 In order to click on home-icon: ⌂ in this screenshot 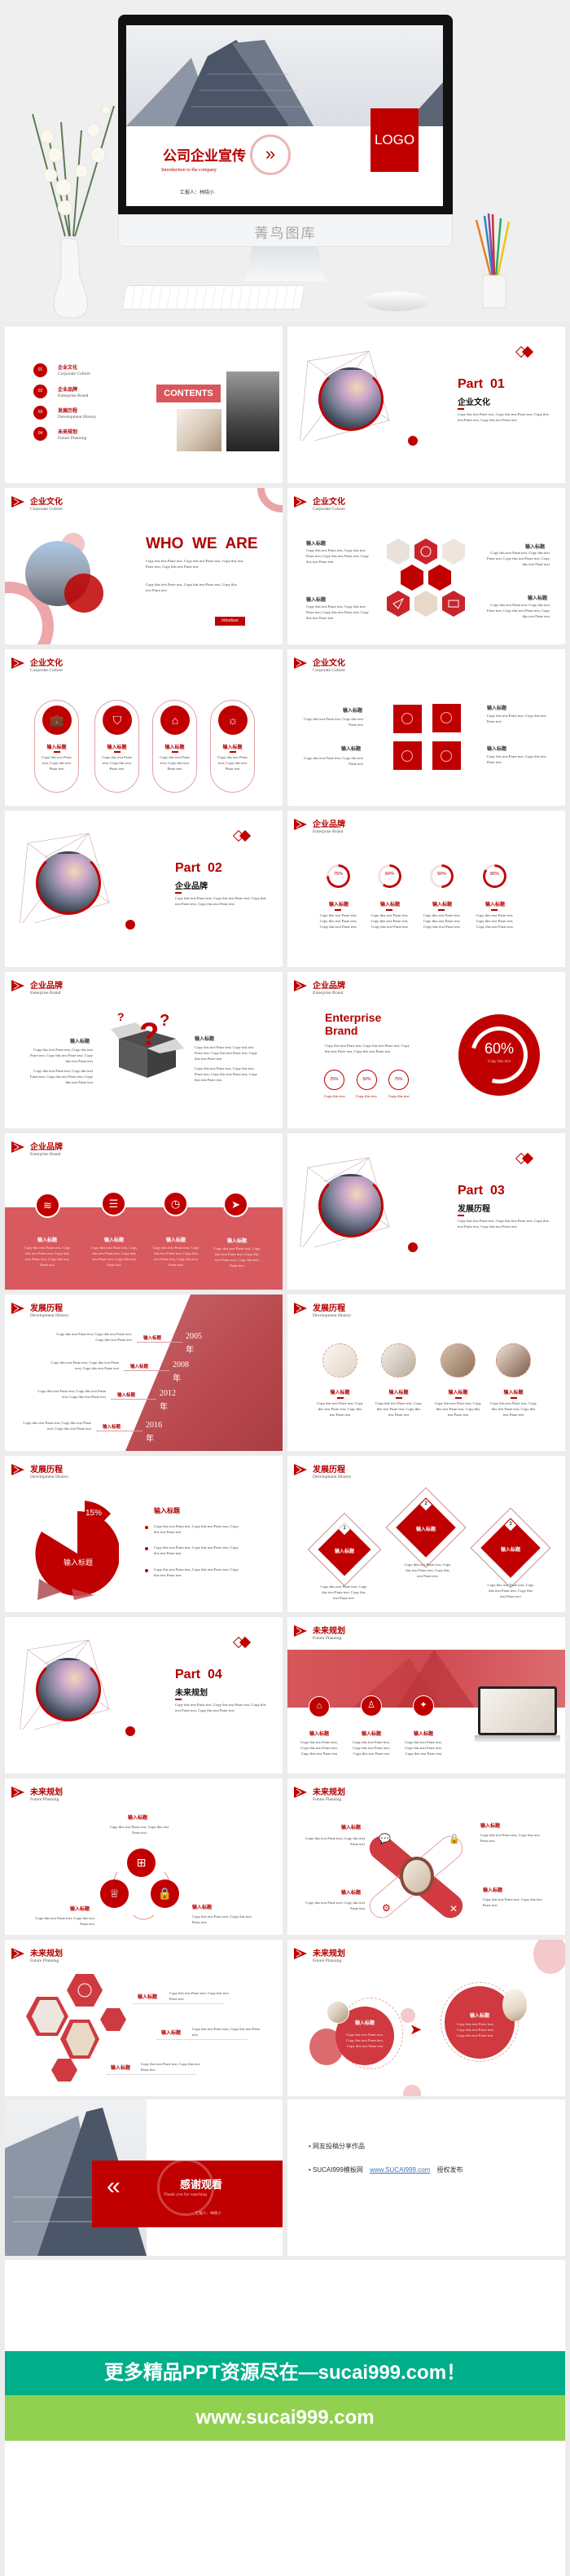, I will do `click(320, 1706)`.